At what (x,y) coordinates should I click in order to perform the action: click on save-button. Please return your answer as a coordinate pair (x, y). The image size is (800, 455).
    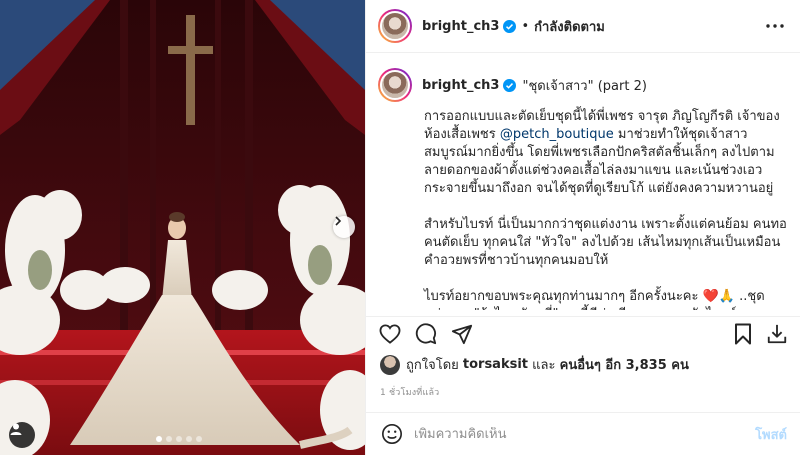
    Looking at the image, I should click on (743, 334).